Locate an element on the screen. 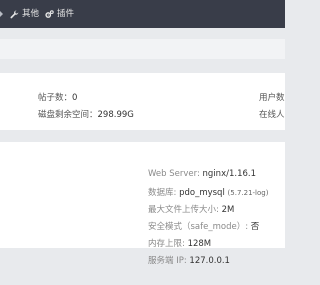 This screenshot has width=320, height=285. disk-stat: 磁盘剩余空间：298.99G is located at coordinates (86, 114).